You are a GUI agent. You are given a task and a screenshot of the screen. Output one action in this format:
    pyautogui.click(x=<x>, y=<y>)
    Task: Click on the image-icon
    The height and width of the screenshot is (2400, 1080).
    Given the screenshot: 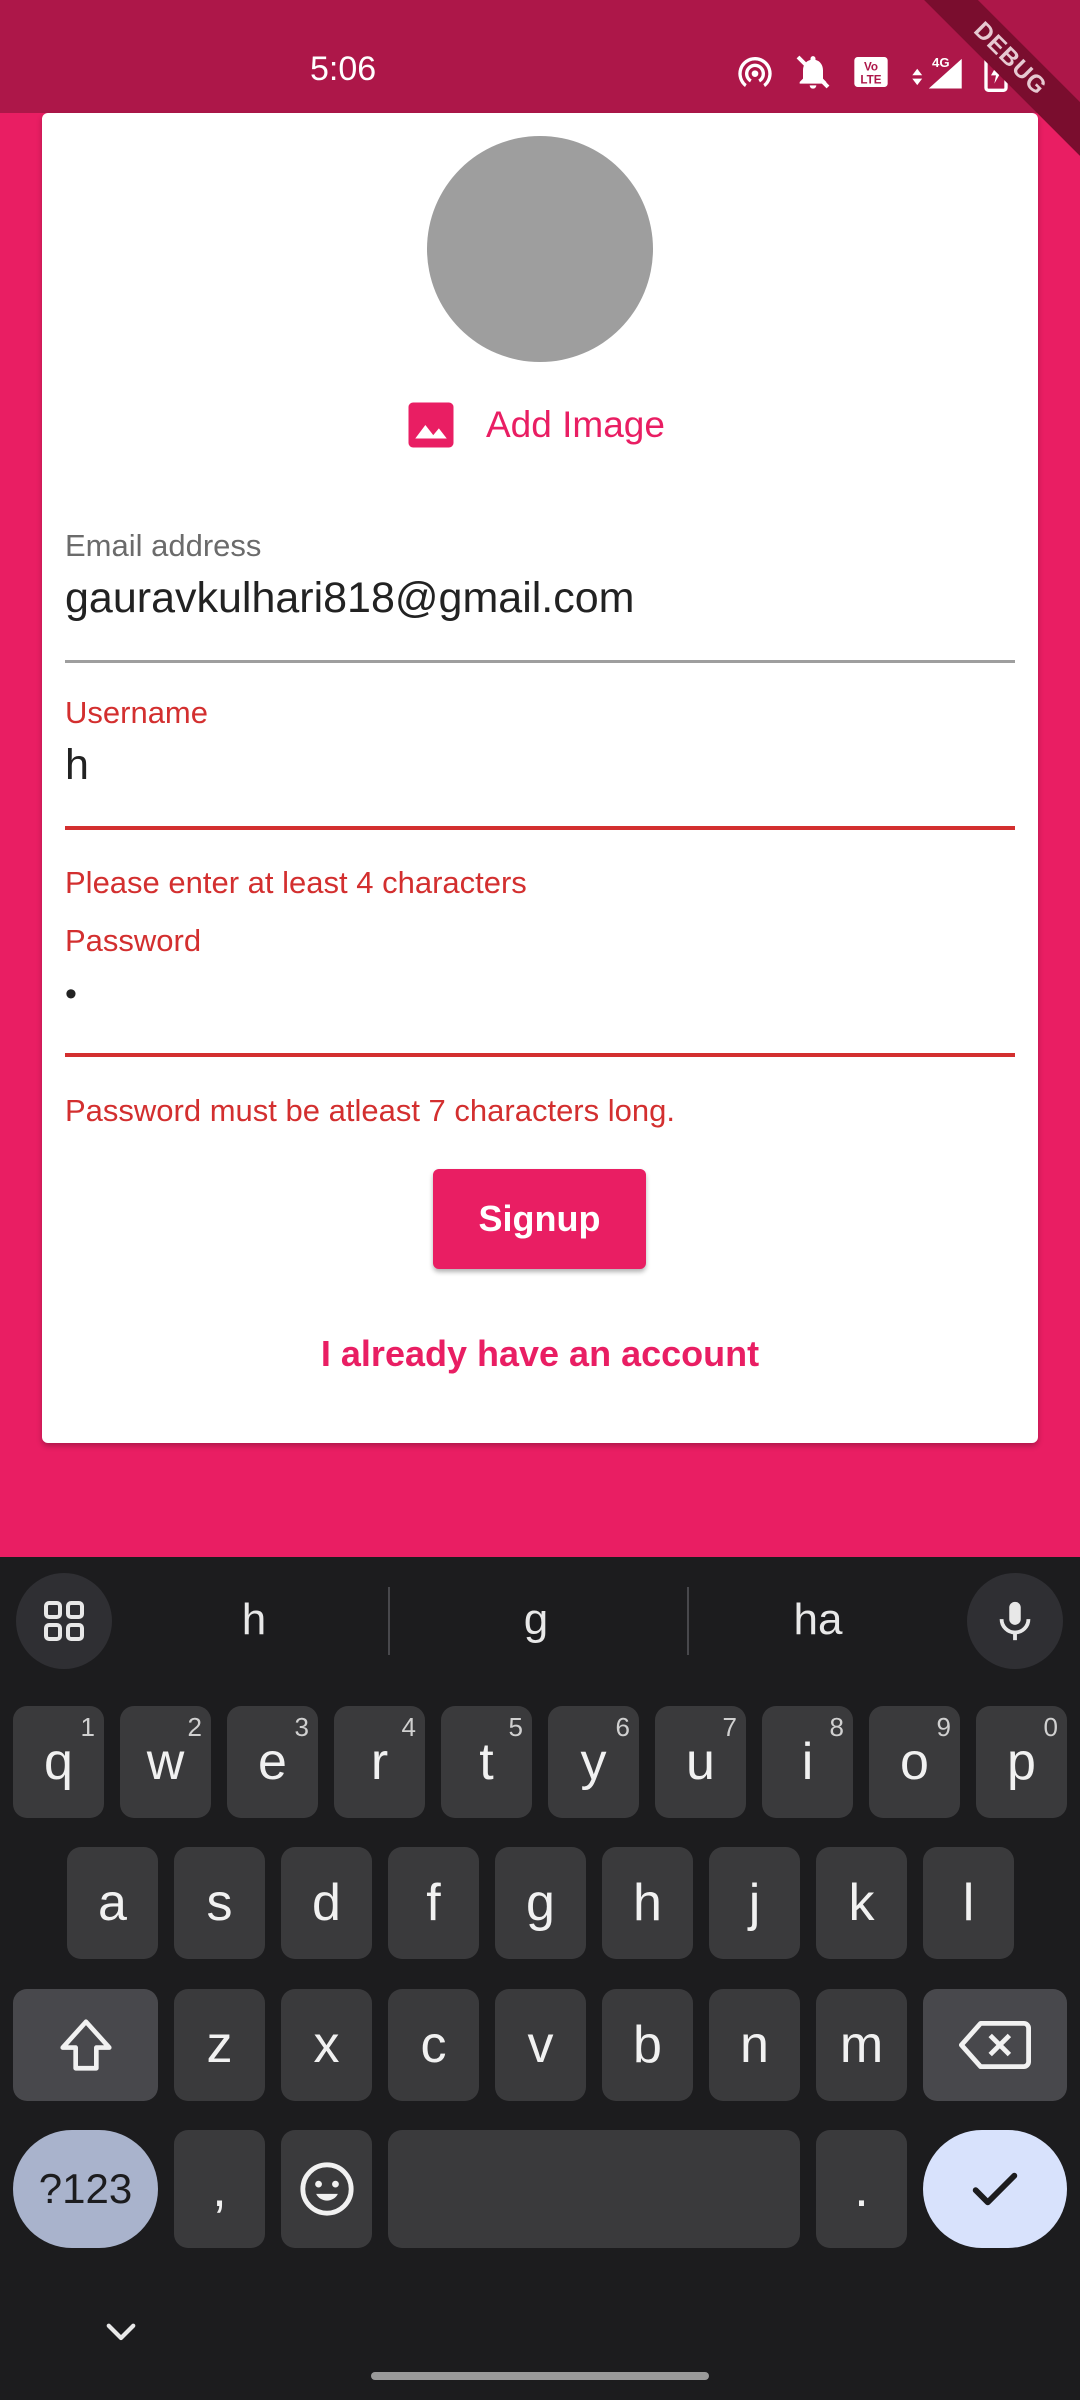 What is the action you would take?
    pyautogui.click(x=431, y=425)
    